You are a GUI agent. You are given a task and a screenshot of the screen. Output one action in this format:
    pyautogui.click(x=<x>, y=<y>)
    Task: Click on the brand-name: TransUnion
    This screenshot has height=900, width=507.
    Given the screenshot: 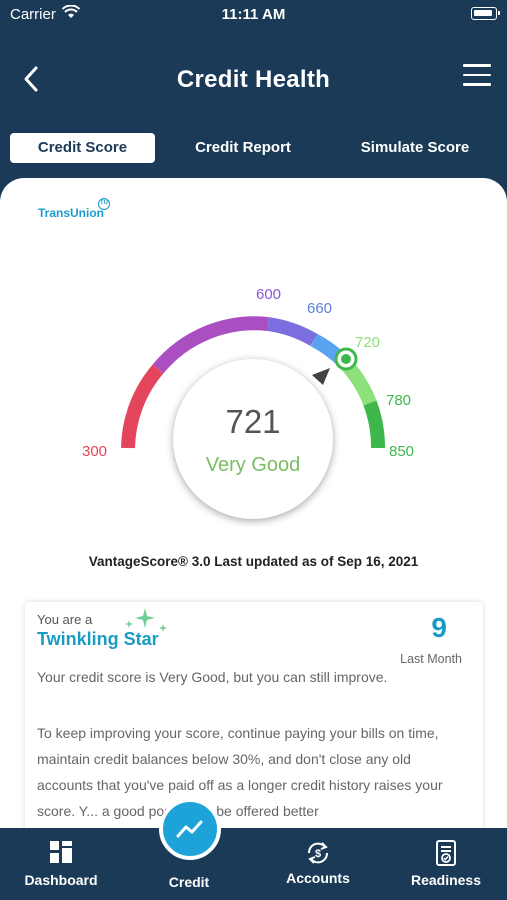 What is the action you would take?
    pyautogui.click(x=71, y=213)
    